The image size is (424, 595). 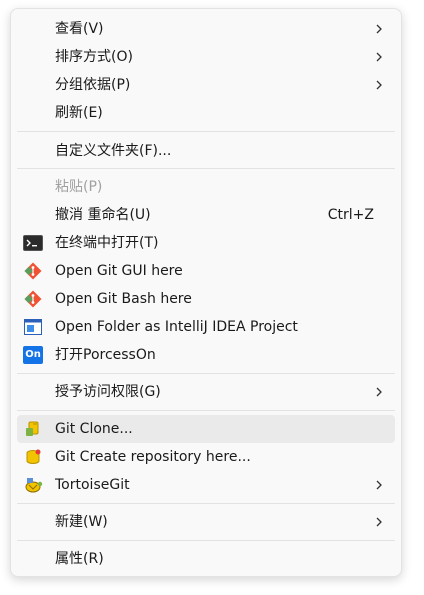 I want to click on menu-item-new: 新建(W), so click(x=206, y=522).